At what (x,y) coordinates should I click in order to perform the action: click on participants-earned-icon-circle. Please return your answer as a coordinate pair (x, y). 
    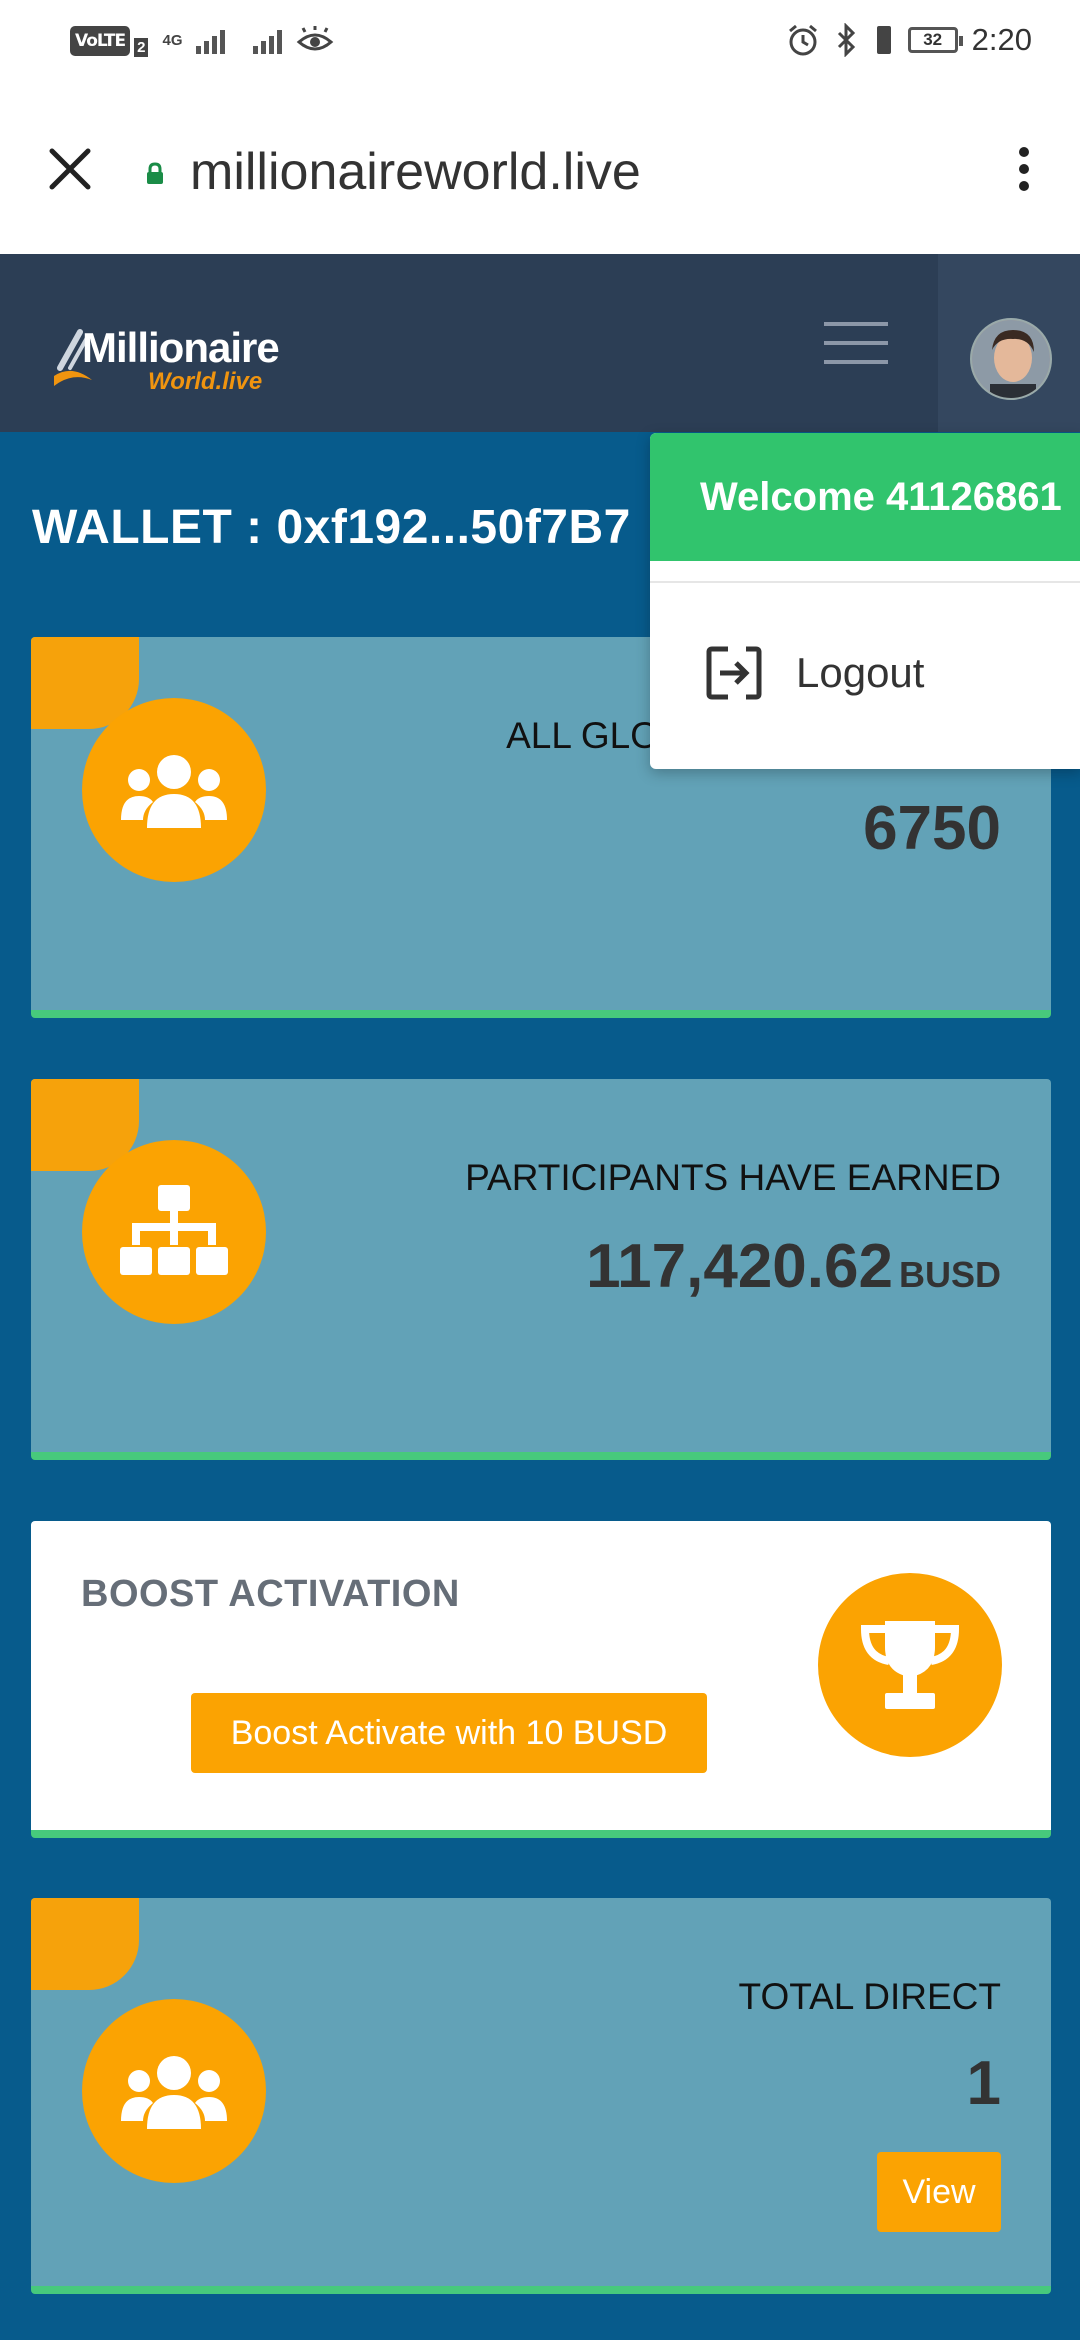
    Looking at the image, I should click on (174, 1232).